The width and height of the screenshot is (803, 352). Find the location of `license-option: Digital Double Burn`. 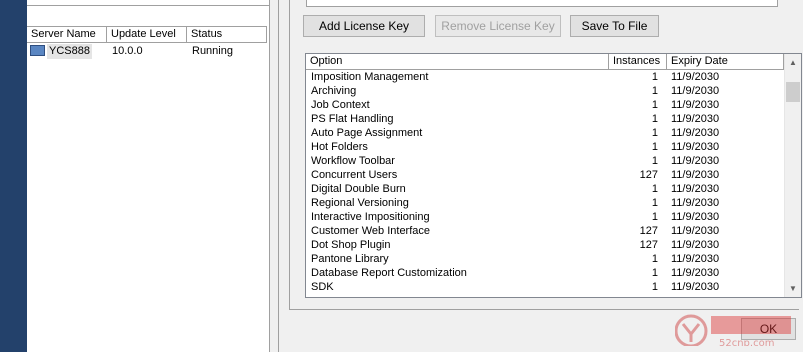

license-option: Digital Double Burn is located at coordinates (358, 189).